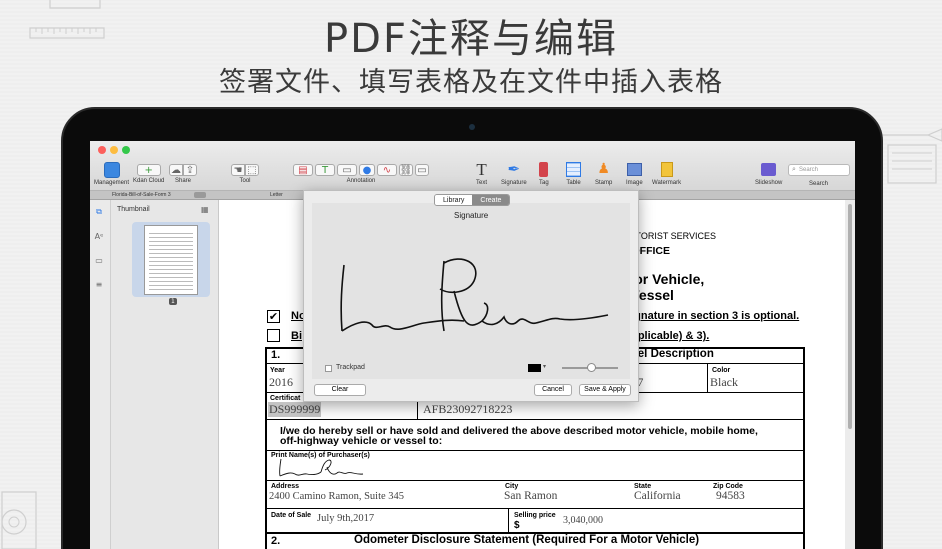 This screenshot has height=549, width=942. What do you see at coordinates (285, 398) in the screenshot?
I see `certificate-label: Certificat` at bounding box center [285, 398].